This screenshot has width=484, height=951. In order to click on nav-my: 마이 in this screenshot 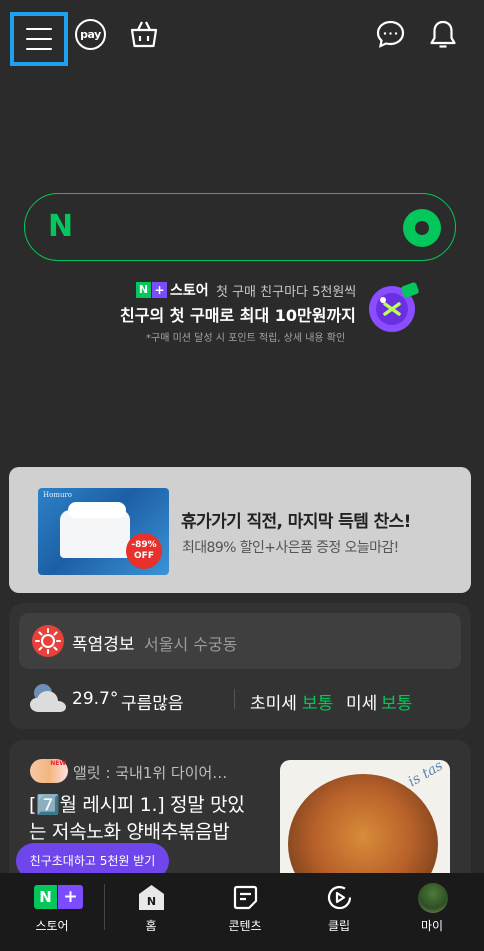, I will do `click(432, 912)`.